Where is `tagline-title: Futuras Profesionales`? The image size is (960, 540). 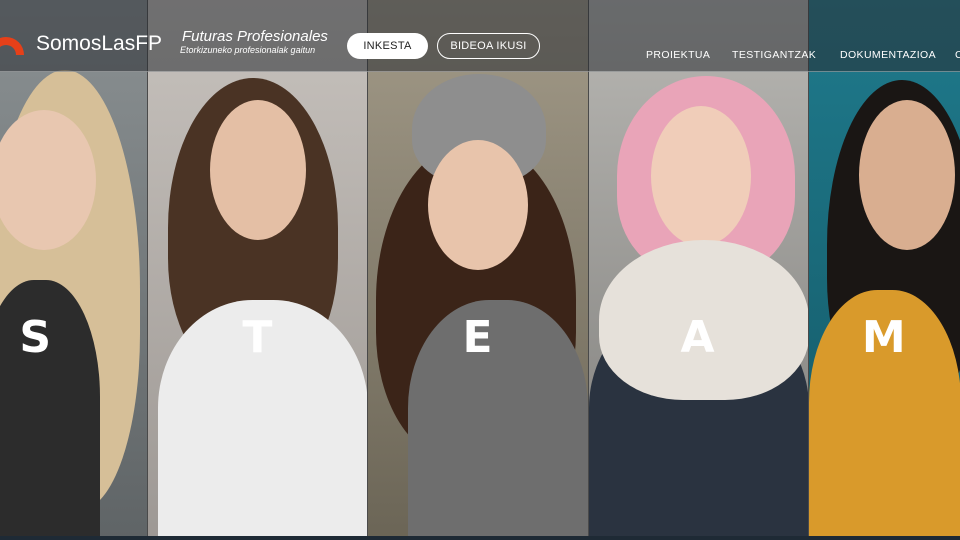 tagline-title: Futuras Profesionales is located at coordinates (255, 36).